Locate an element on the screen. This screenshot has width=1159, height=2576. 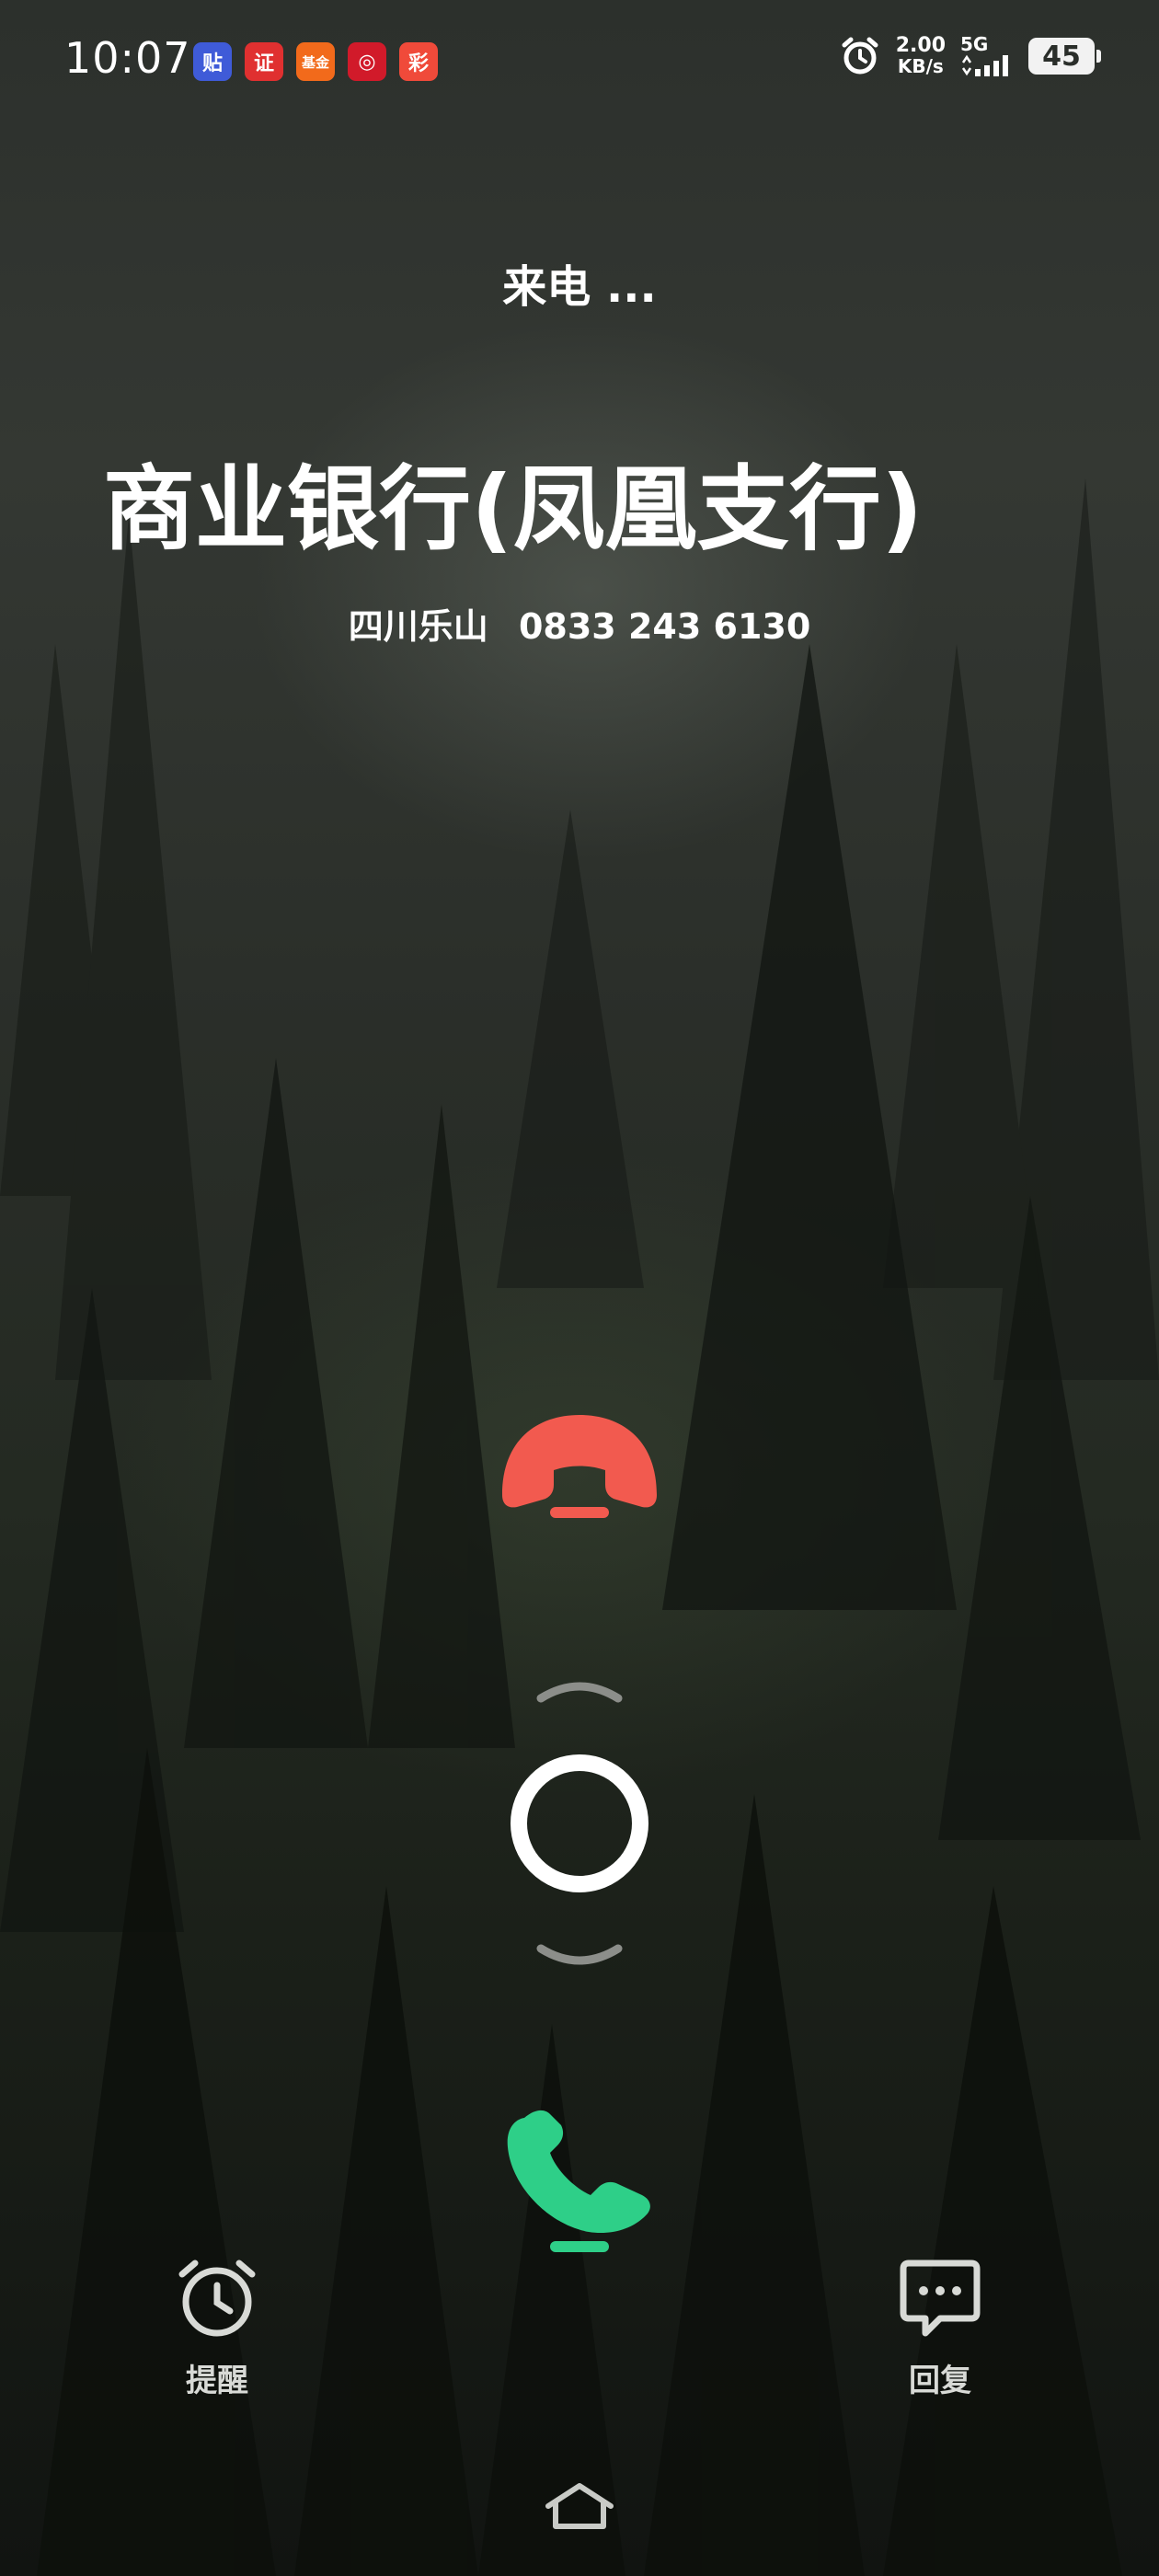
securities-app-icon: 证 is located at coordinates (264, 61).